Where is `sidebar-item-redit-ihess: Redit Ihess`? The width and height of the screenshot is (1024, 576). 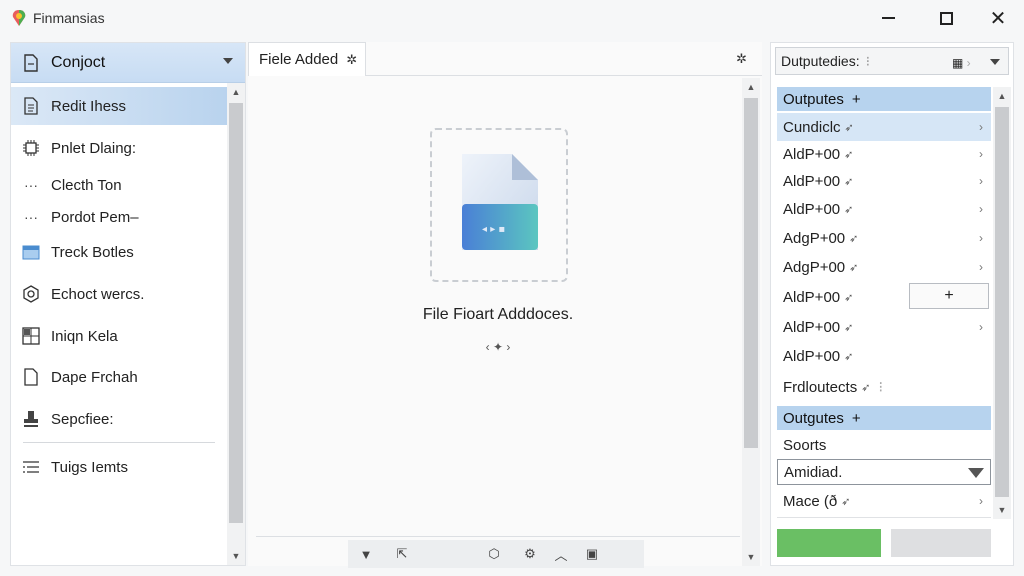 sidebar-item-redit-ihess: Redit Ihess is located at coordinates (119, 106).